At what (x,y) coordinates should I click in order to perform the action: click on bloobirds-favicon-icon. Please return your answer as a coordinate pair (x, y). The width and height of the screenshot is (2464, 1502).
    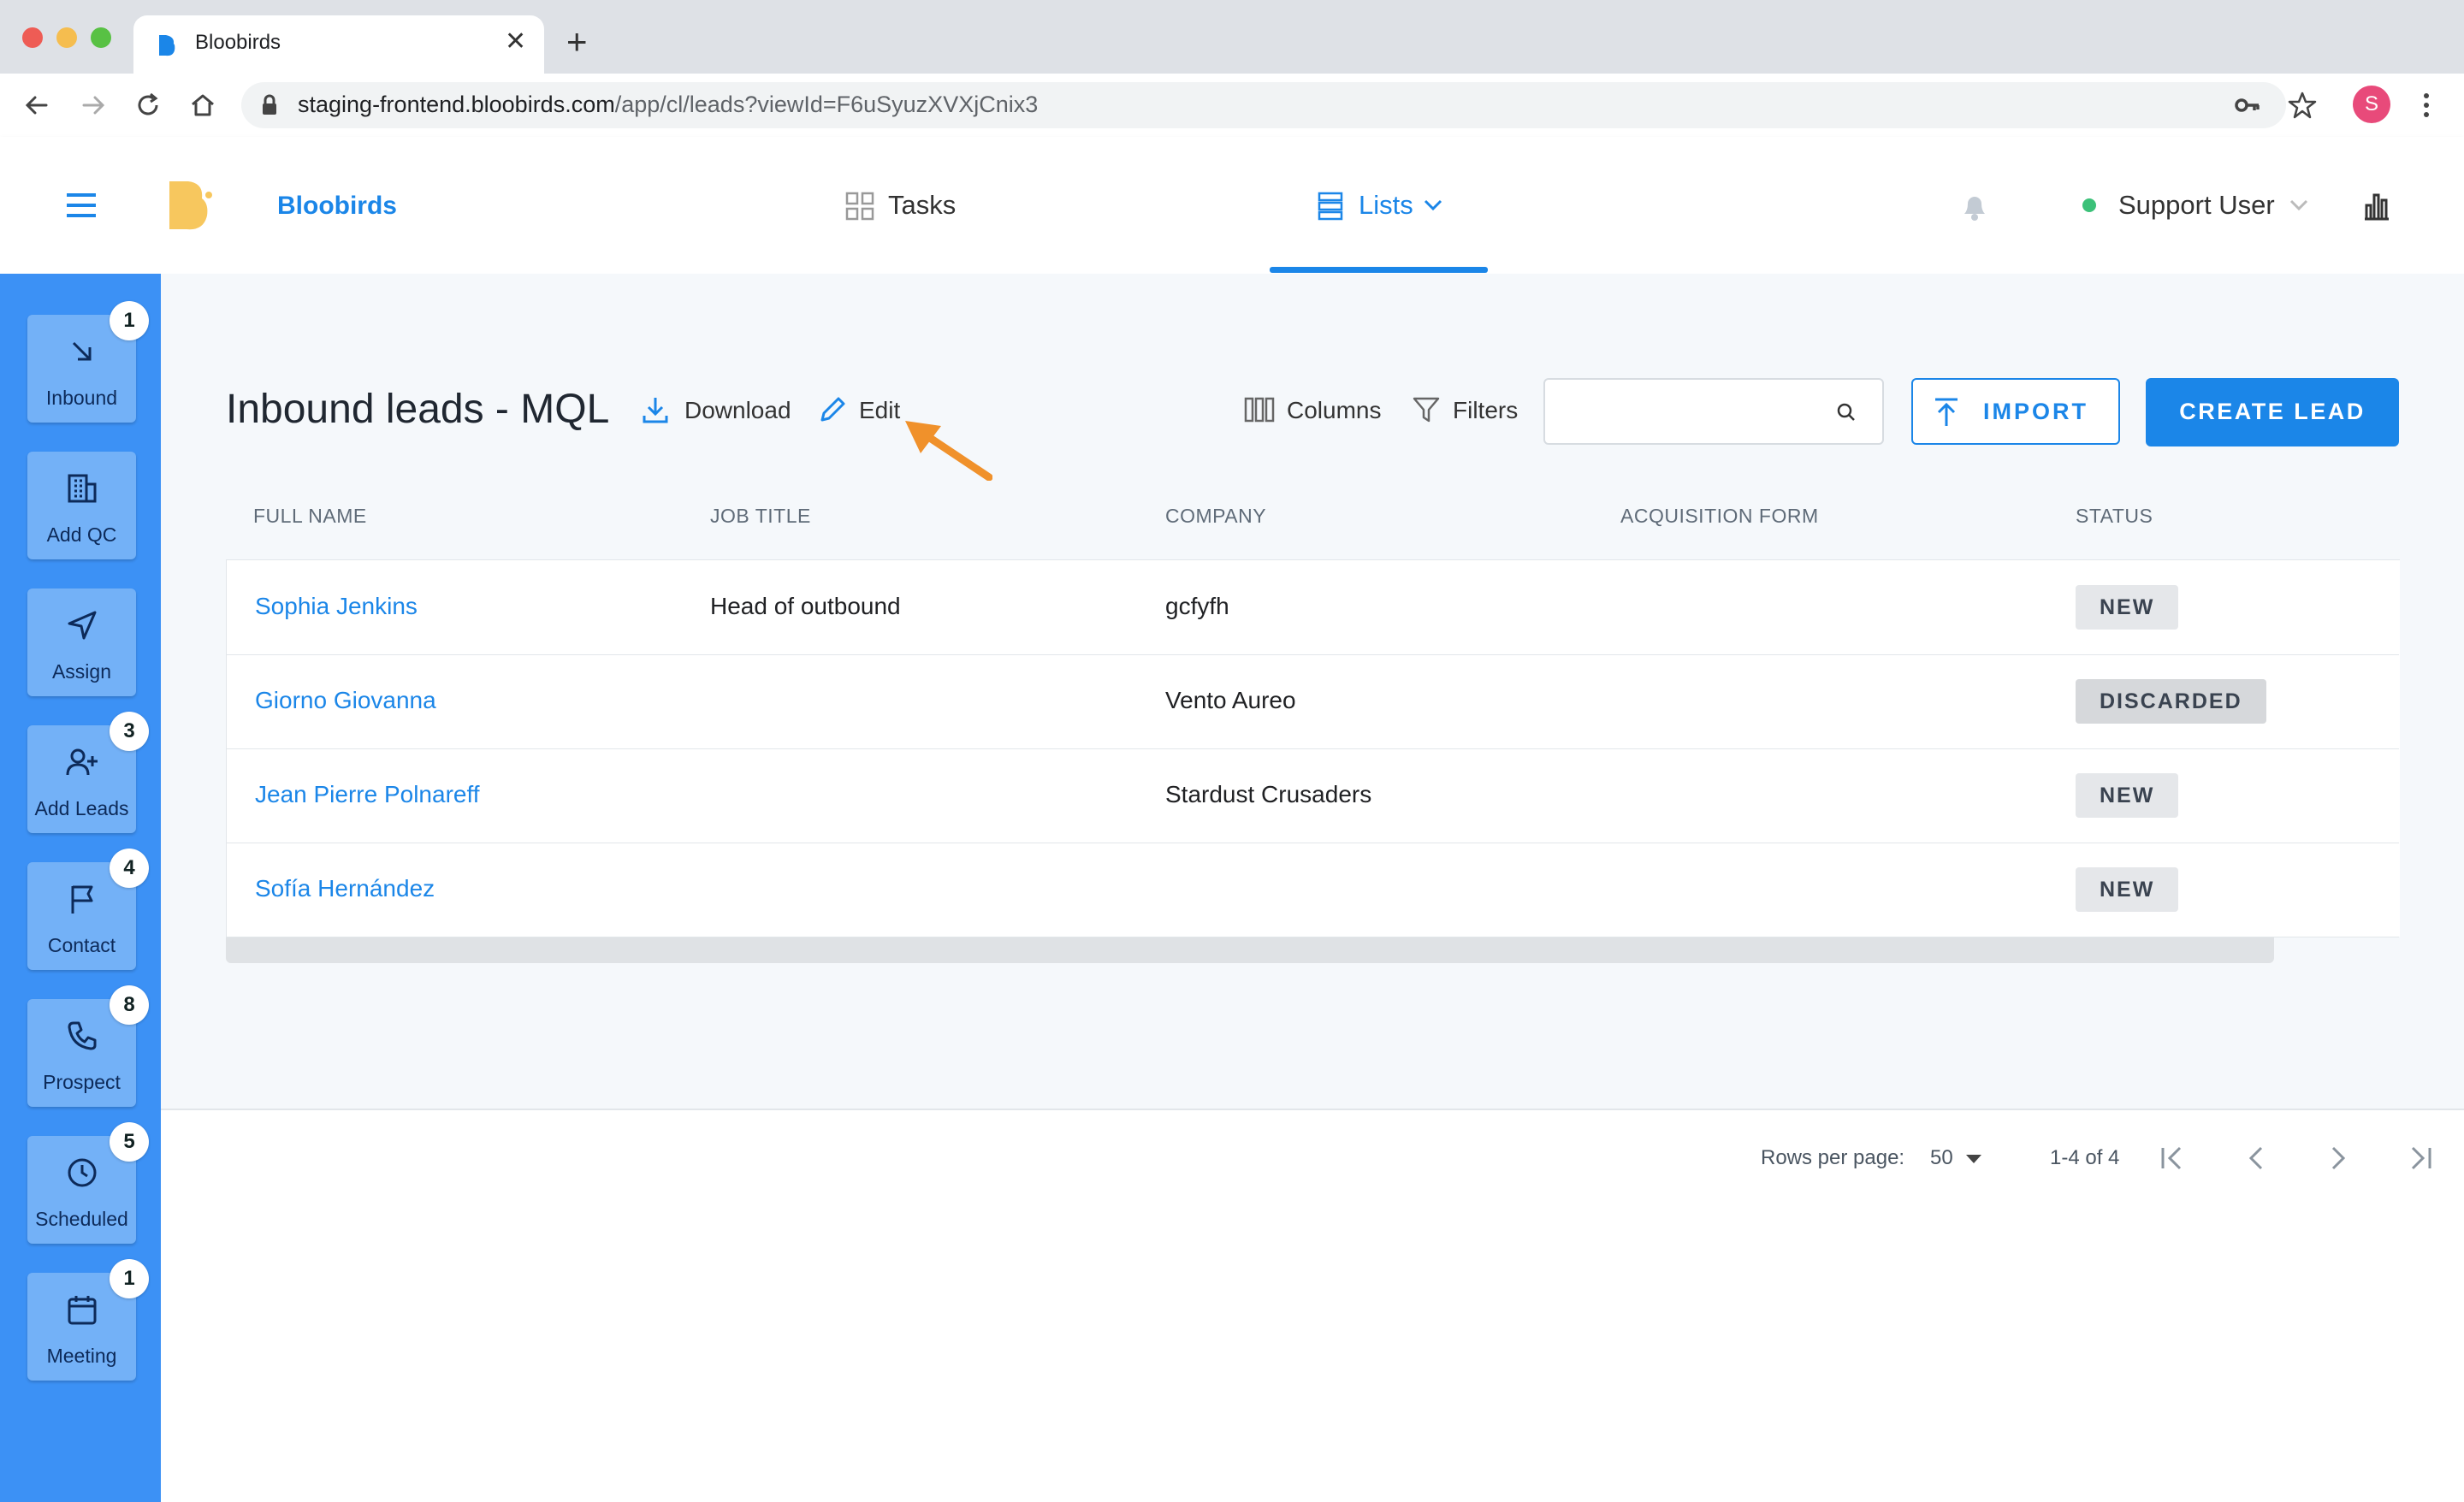
    Looking at the image, I should click on (167, 45).